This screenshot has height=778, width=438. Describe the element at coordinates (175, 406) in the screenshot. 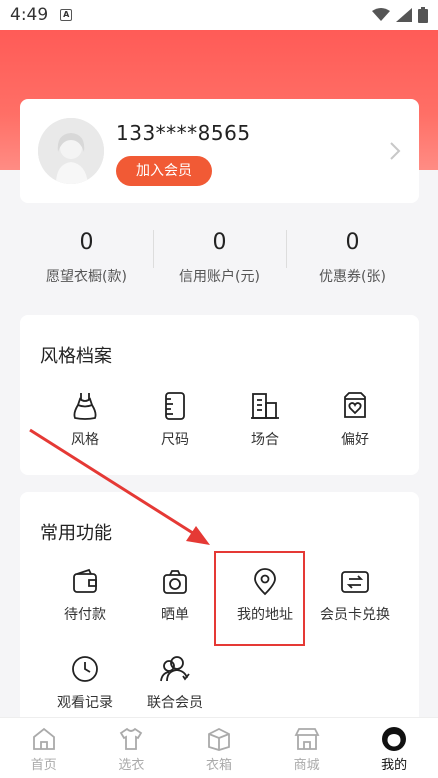

I see `size-icon` at that location.